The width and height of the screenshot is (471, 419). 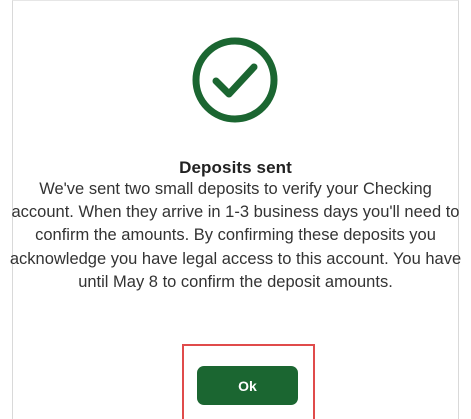 I want to click on dialog-title: Deposits sent, so click(x=235, y=167).